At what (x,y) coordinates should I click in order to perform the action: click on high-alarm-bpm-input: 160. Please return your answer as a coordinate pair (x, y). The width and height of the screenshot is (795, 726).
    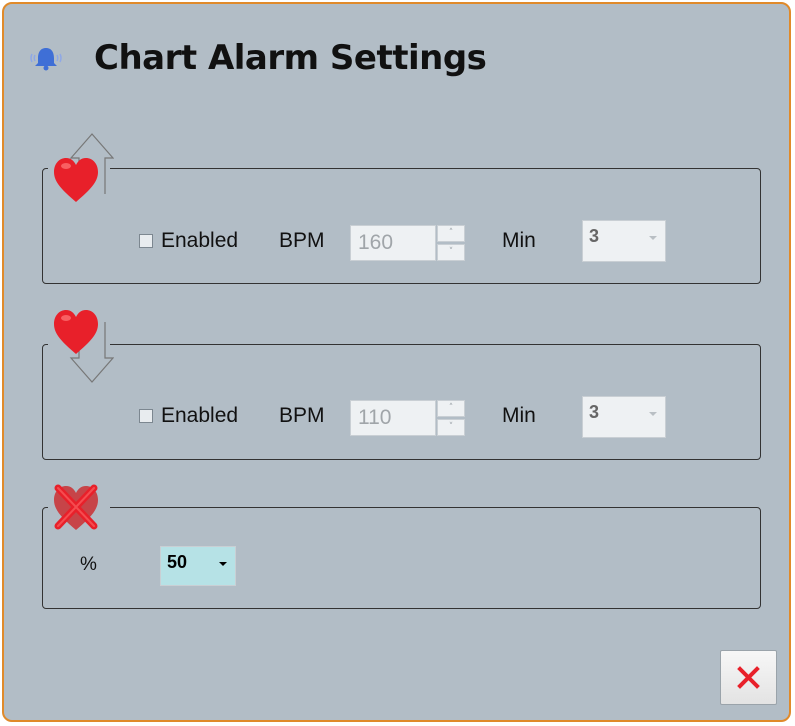
    Looking at the image, I should click on (393, 243).